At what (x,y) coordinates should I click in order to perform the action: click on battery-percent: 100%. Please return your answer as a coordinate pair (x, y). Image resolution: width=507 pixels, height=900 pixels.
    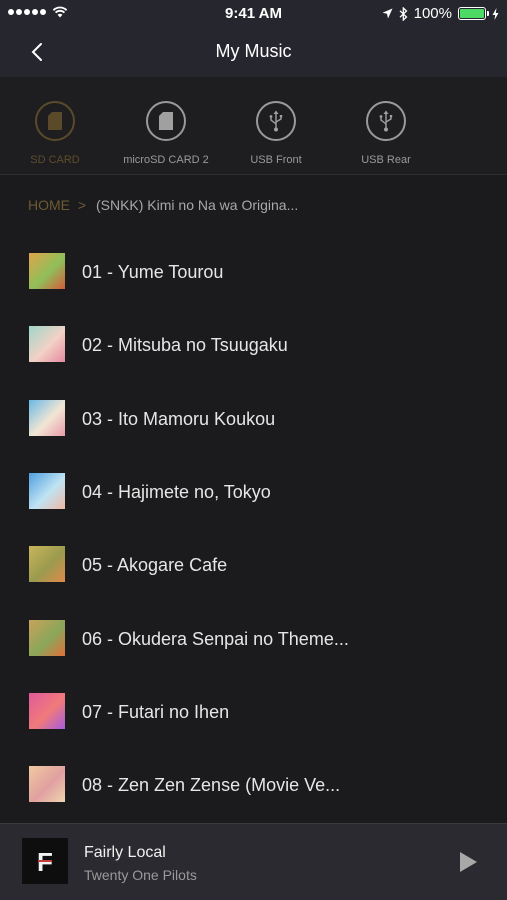
    Looking at the image, I should click on (432, 13).